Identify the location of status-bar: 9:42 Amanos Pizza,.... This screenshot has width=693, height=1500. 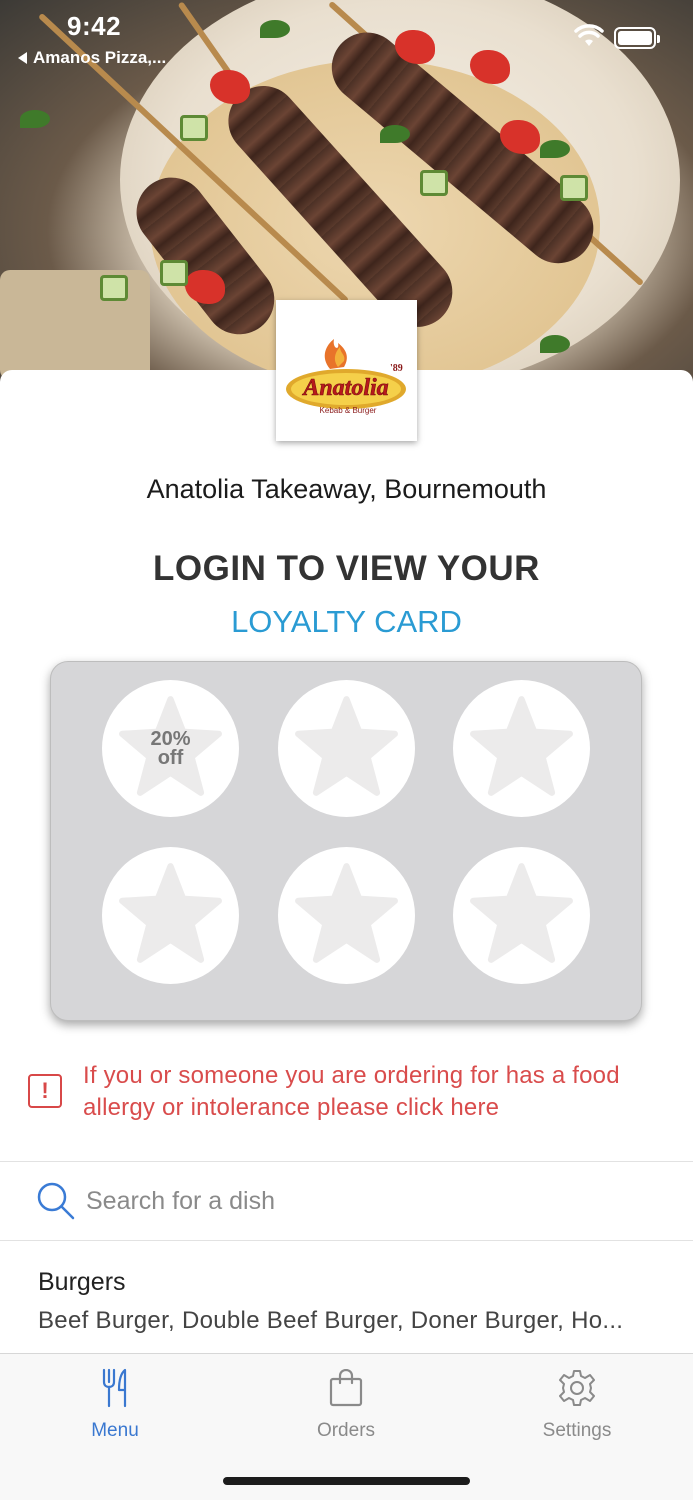
(346, 40).